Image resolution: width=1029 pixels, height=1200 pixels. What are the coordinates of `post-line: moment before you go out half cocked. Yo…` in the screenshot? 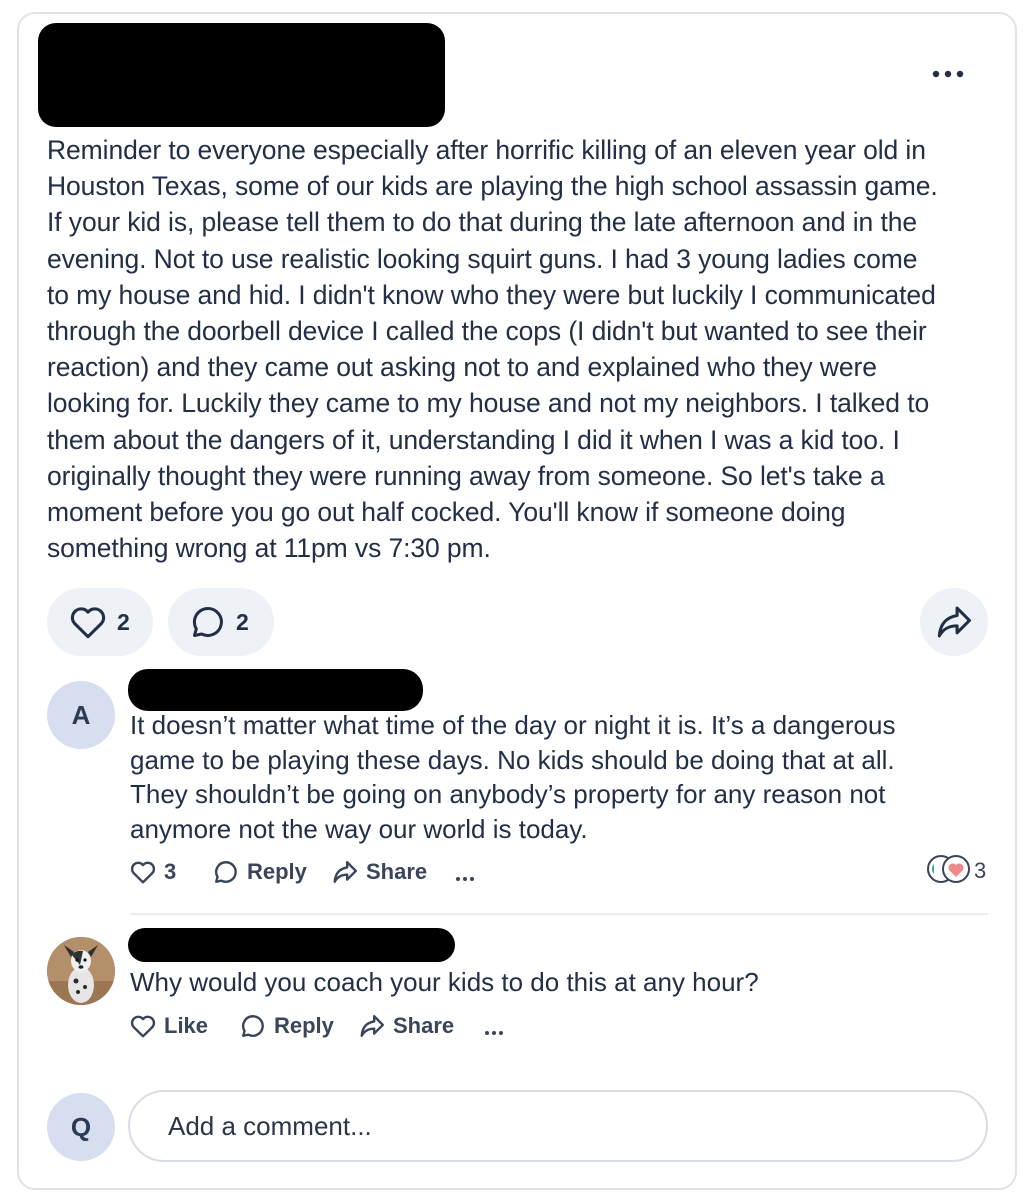 It's located at (446, 512).